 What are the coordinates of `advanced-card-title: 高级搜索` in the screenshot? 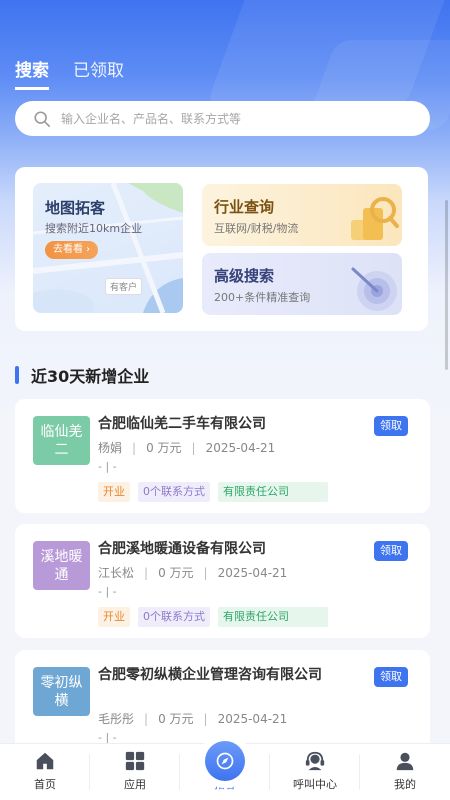 It's located at (244, 276).